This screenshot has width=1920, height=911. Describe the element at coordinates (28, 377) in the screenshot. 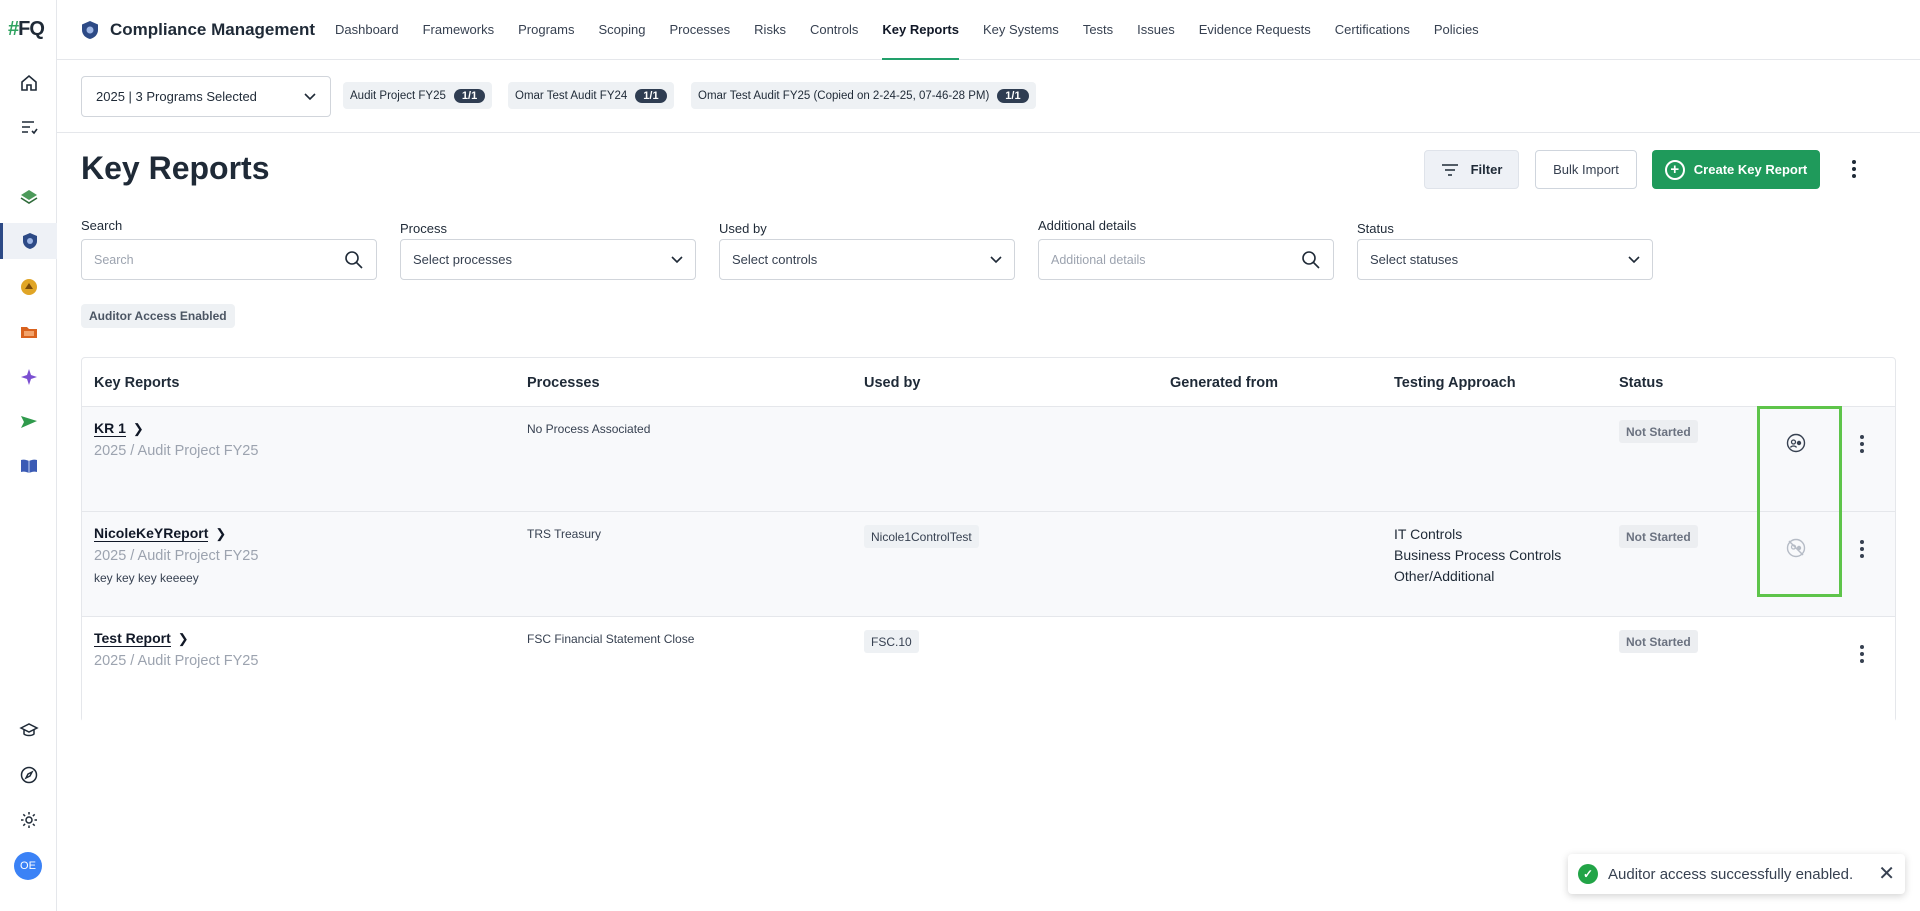

I see `sparkle-icon` at that location.